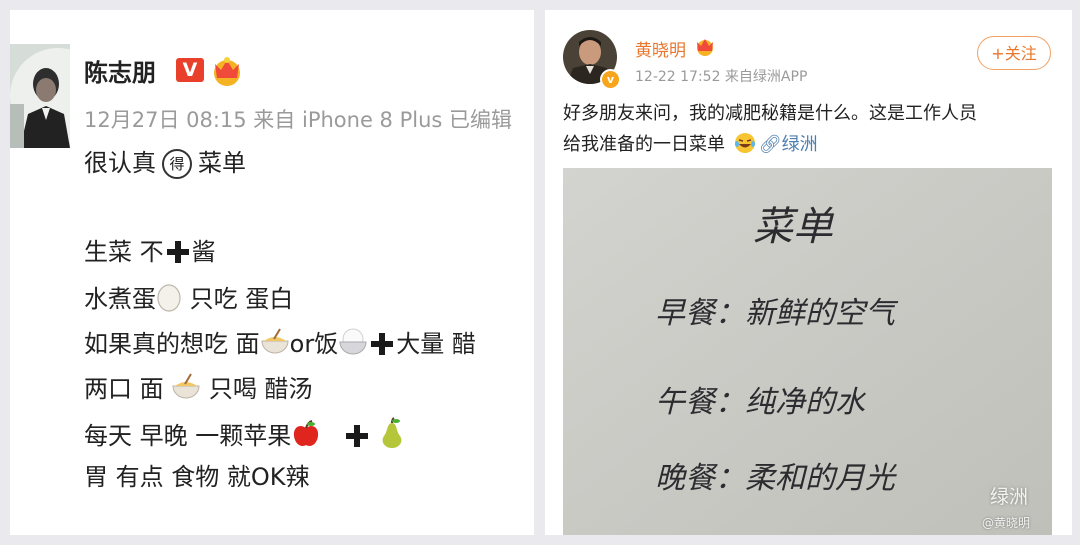 The width and height of the screenshot is (1080, 545). Describe the element at coordinates (1014, 53) in the screenshot. I see `follow-button: +关注` at that location.